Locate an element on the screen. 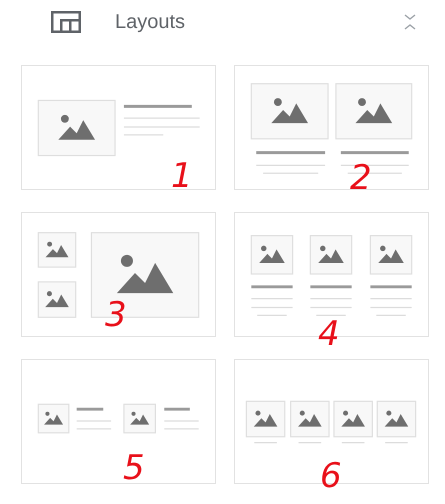 The image size is (445, 504). panel-title: Layouts is located at coordinates (150, 22).